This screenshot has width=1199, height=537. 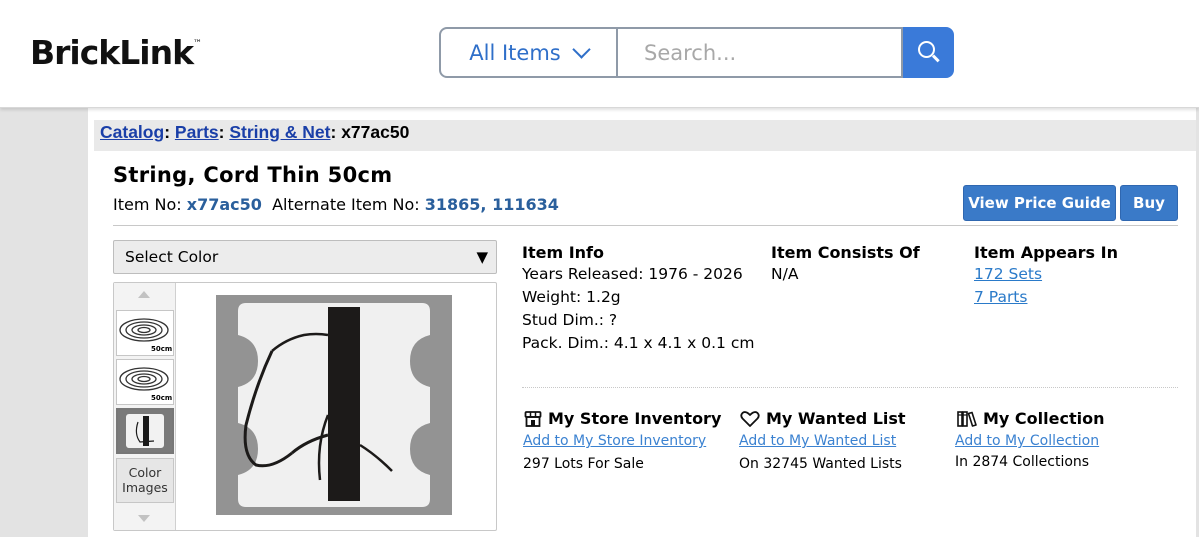 What do you see at coordinates (533, 418) in the screenshot?
I see `store-icon` at bounding box center [533, 418].